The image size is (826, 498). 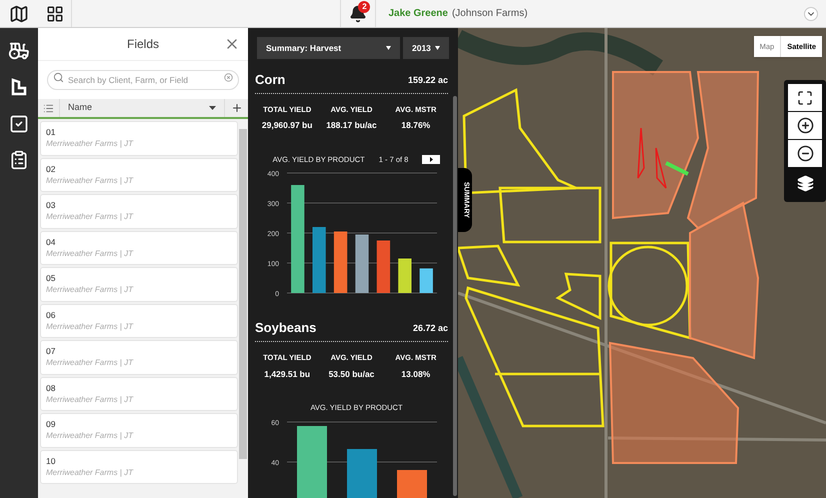 I want to click on tractor-icon, so click(x=19, y=51).